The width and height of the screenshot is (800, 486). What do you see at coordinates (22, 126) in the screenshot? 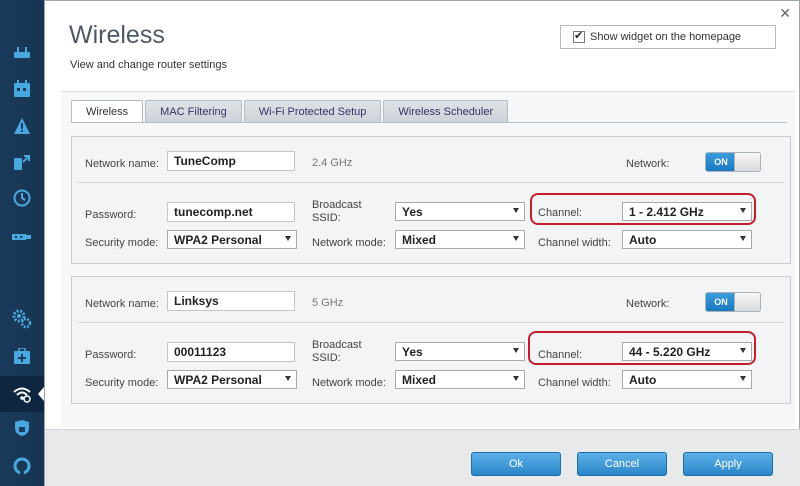
I see `alert-icon` at bounding box center [22, 126].